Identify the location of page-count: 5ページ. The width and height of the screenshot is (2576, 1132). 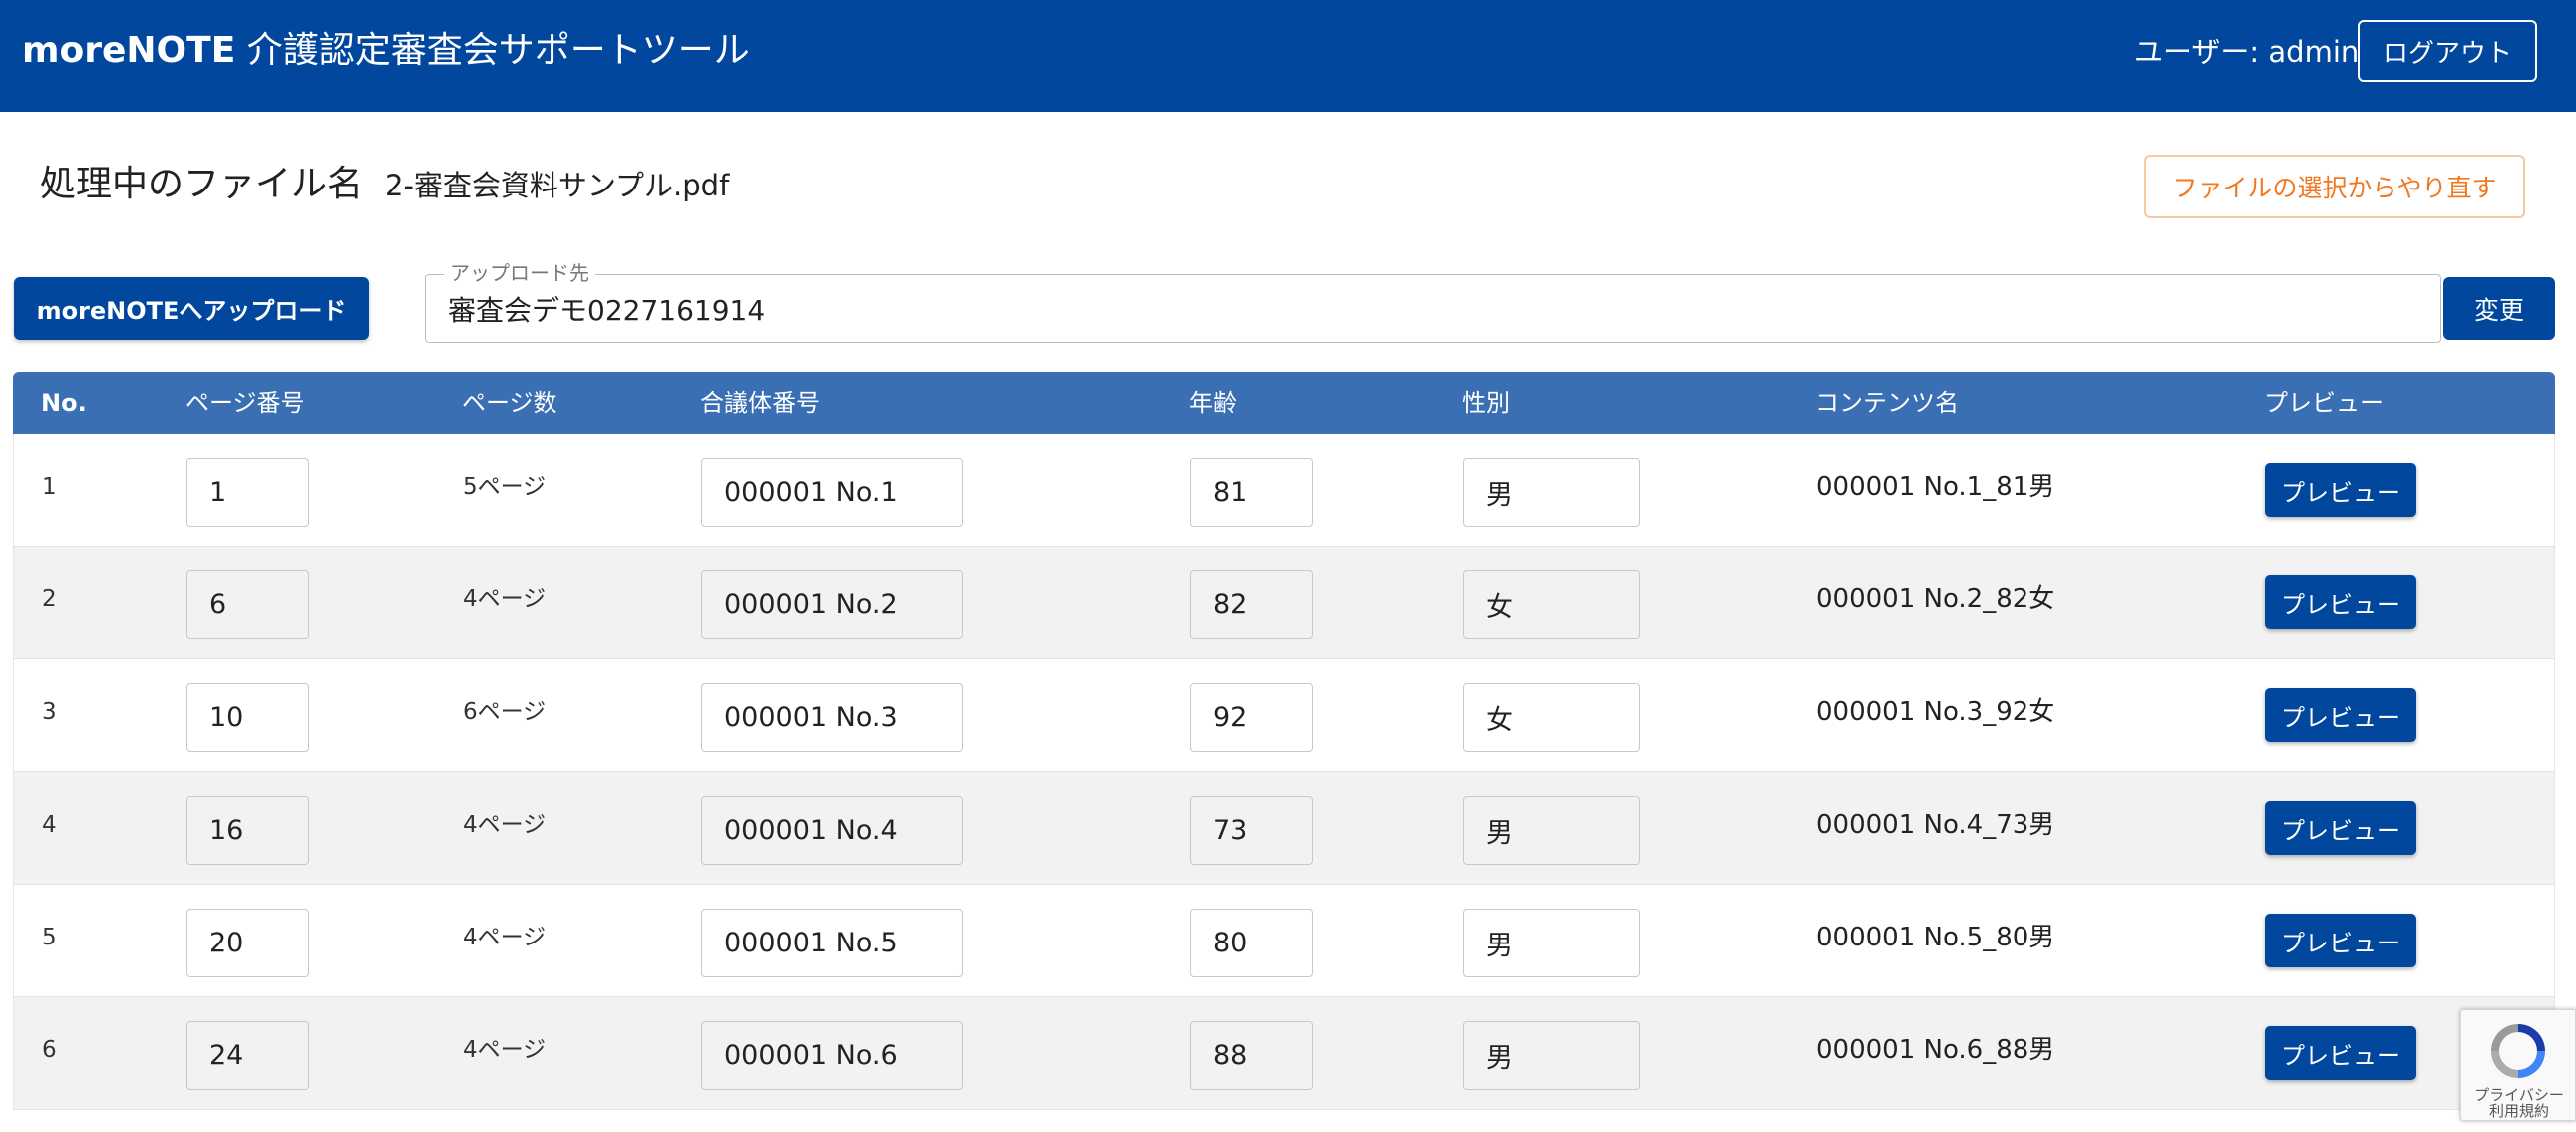
(505, 487).